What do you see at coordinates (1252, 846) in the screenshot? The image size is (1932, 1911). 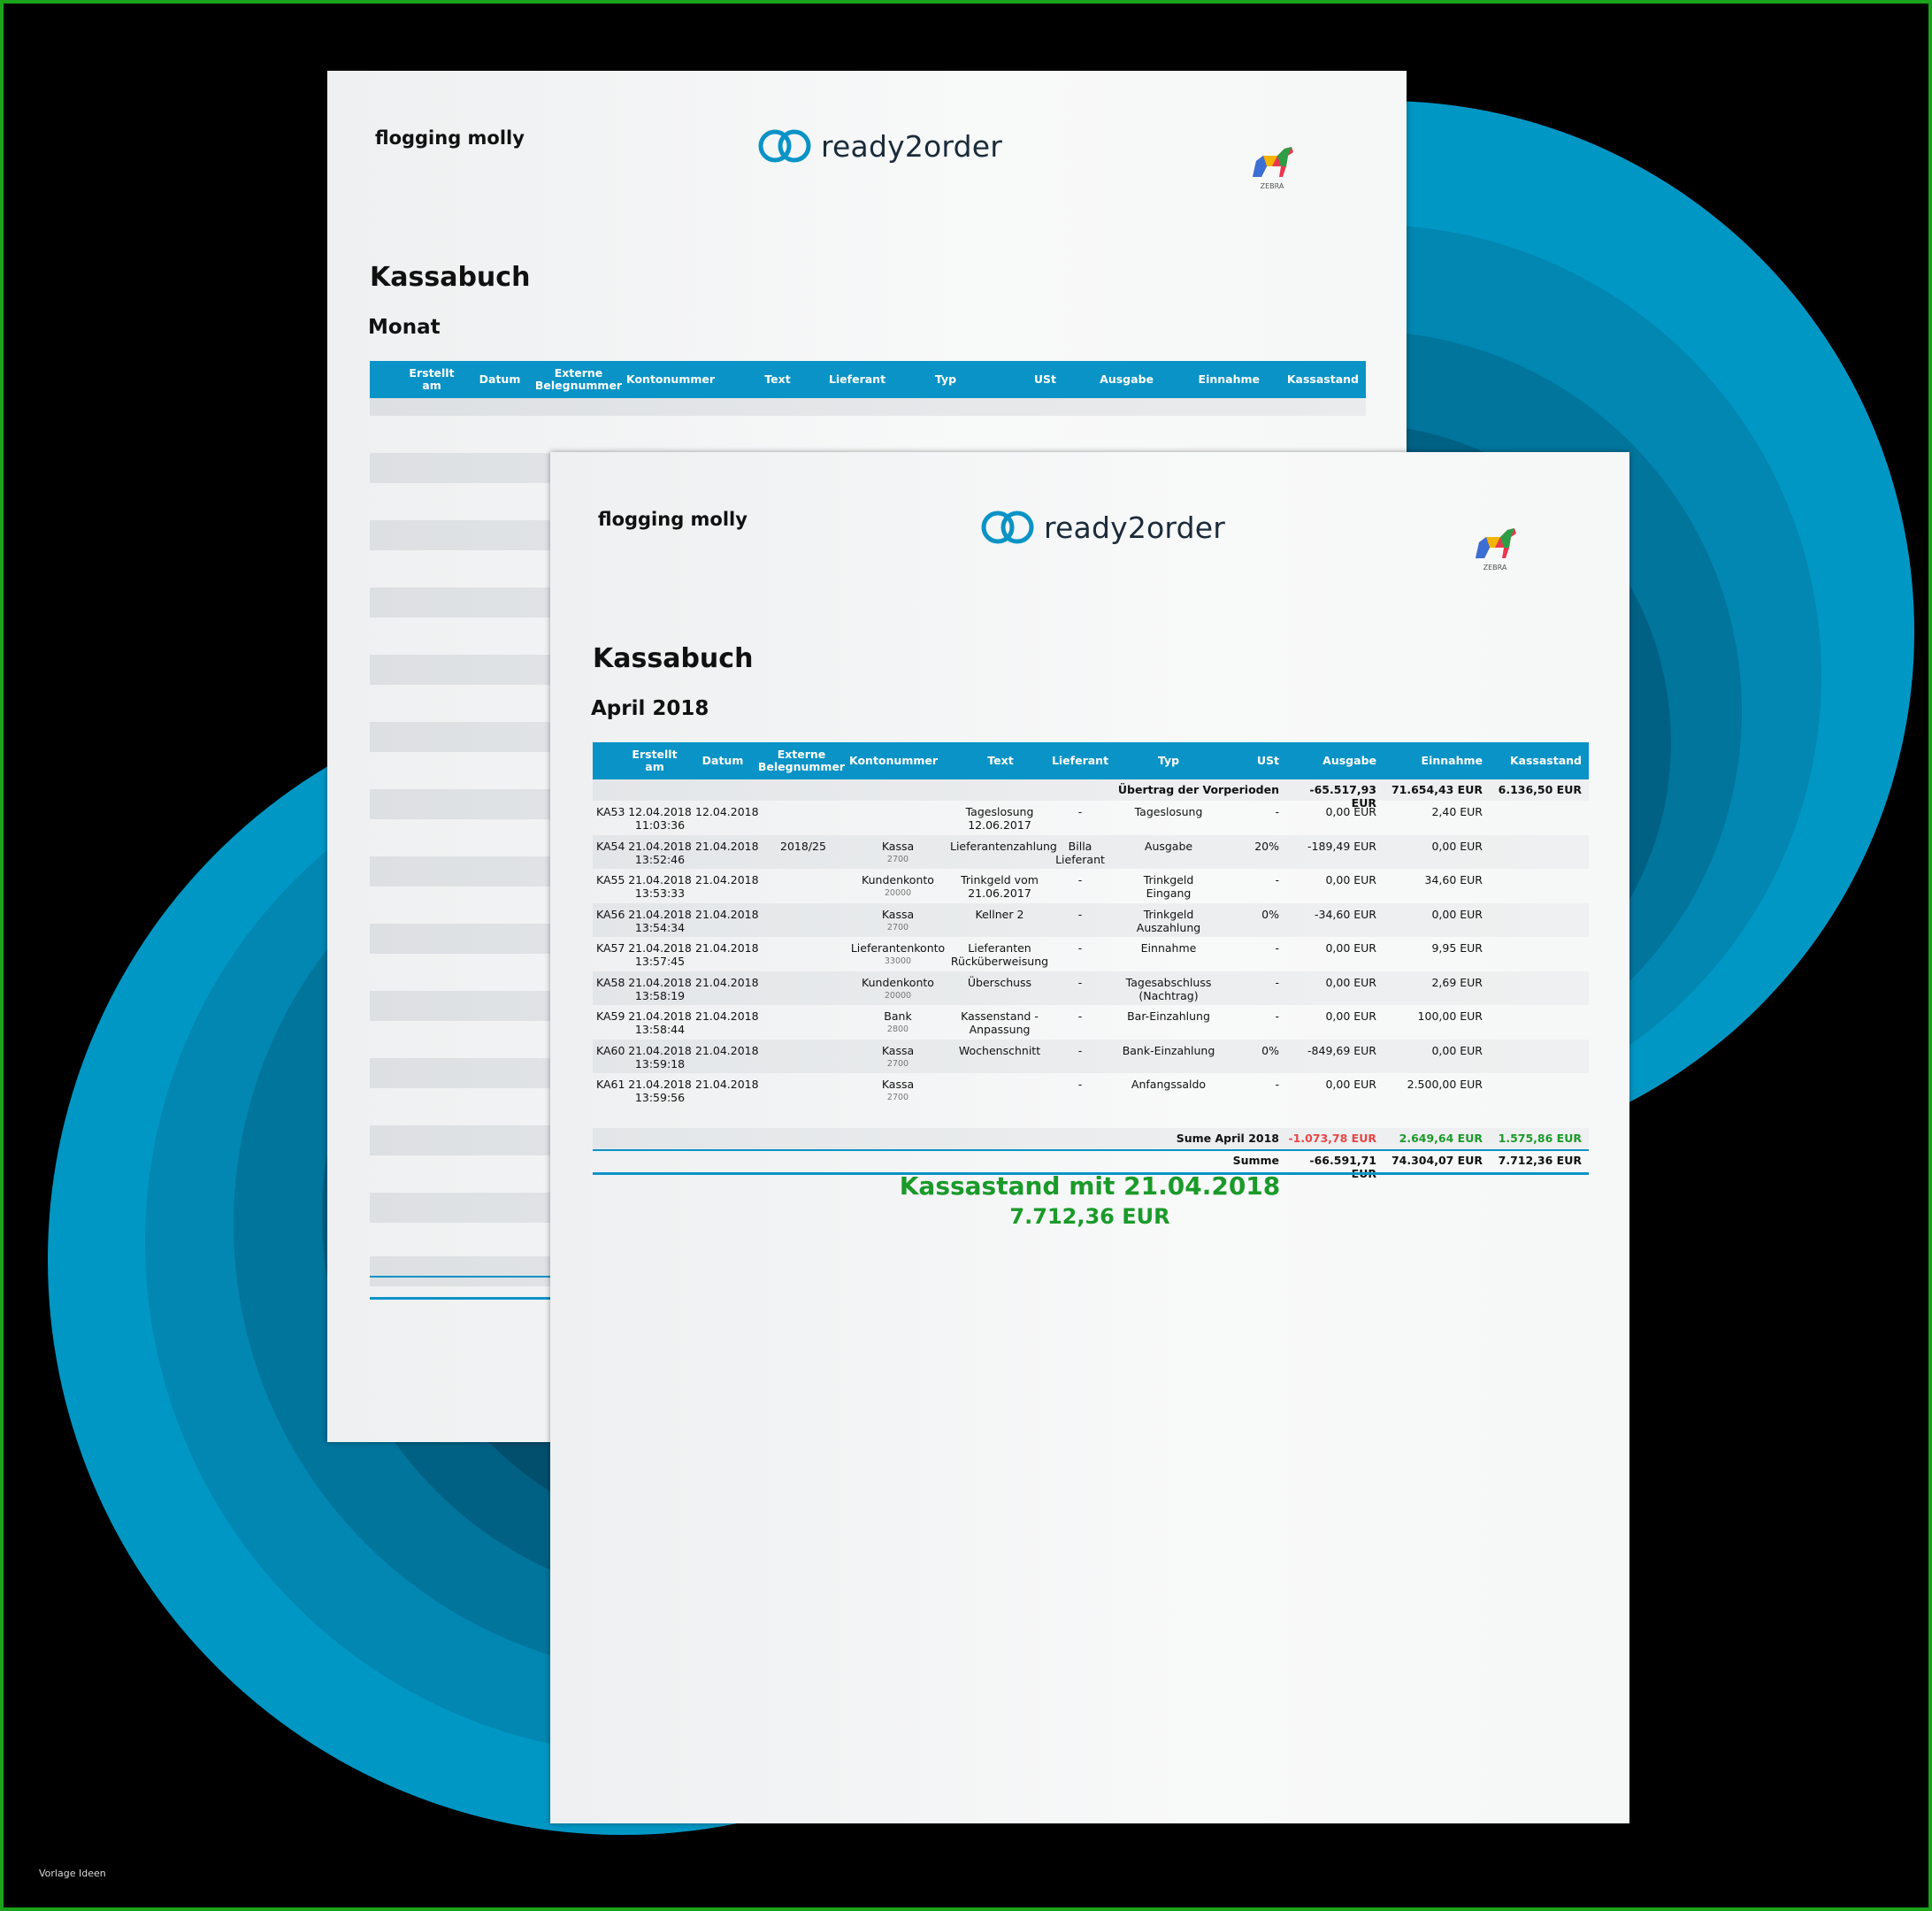 I see `cell-ust: 20%` at bounding box center [1252, 846].